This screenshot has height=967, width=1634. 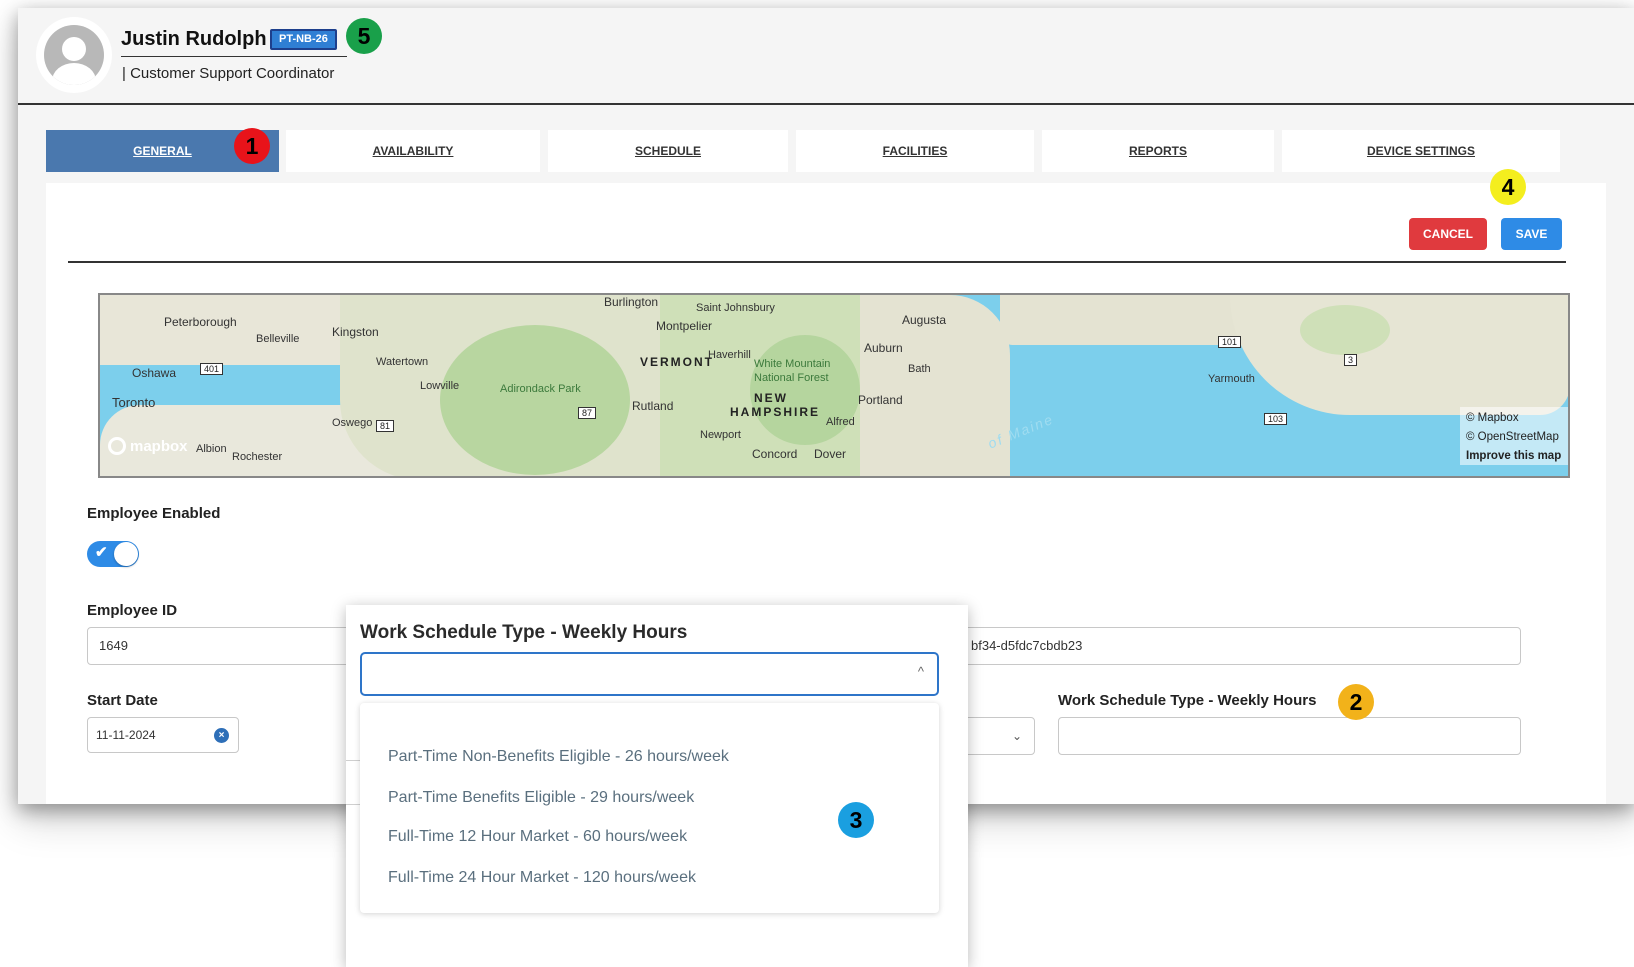 What do you see at coordinates (148, 446) in the screenshot?
I see `mapbox-logo-icon: mapbox` at bounding box center [148, 446].